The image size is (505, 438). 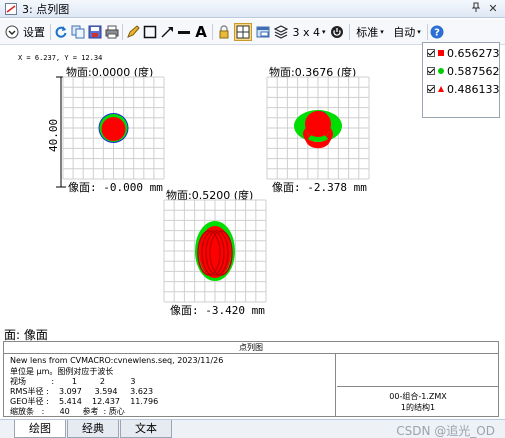 I want to click on cursor-readout: X = 6.237, Y = 12.34, so click(x=60, y=58).